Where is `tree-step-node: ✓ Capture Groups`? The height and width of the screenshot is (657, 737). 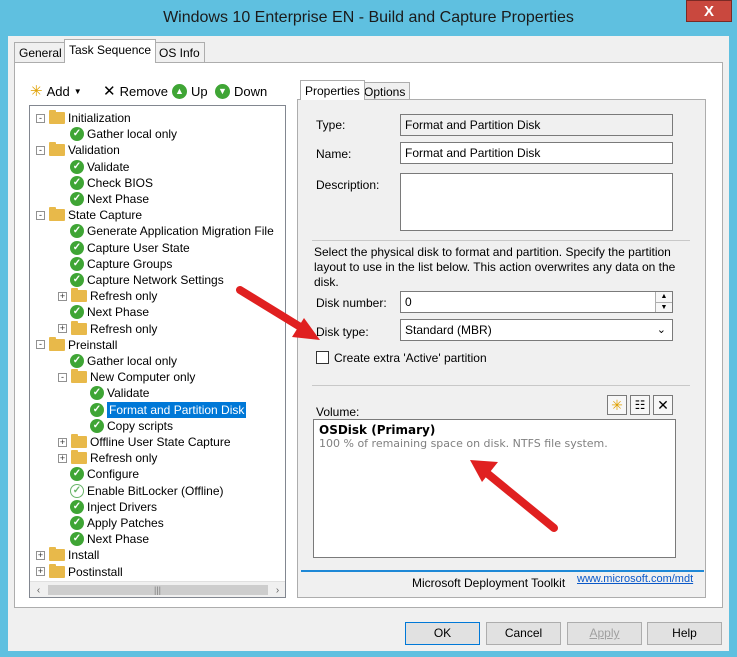
tree-step-node: ✓ Capture Groups is located at coordinates (121, 264).